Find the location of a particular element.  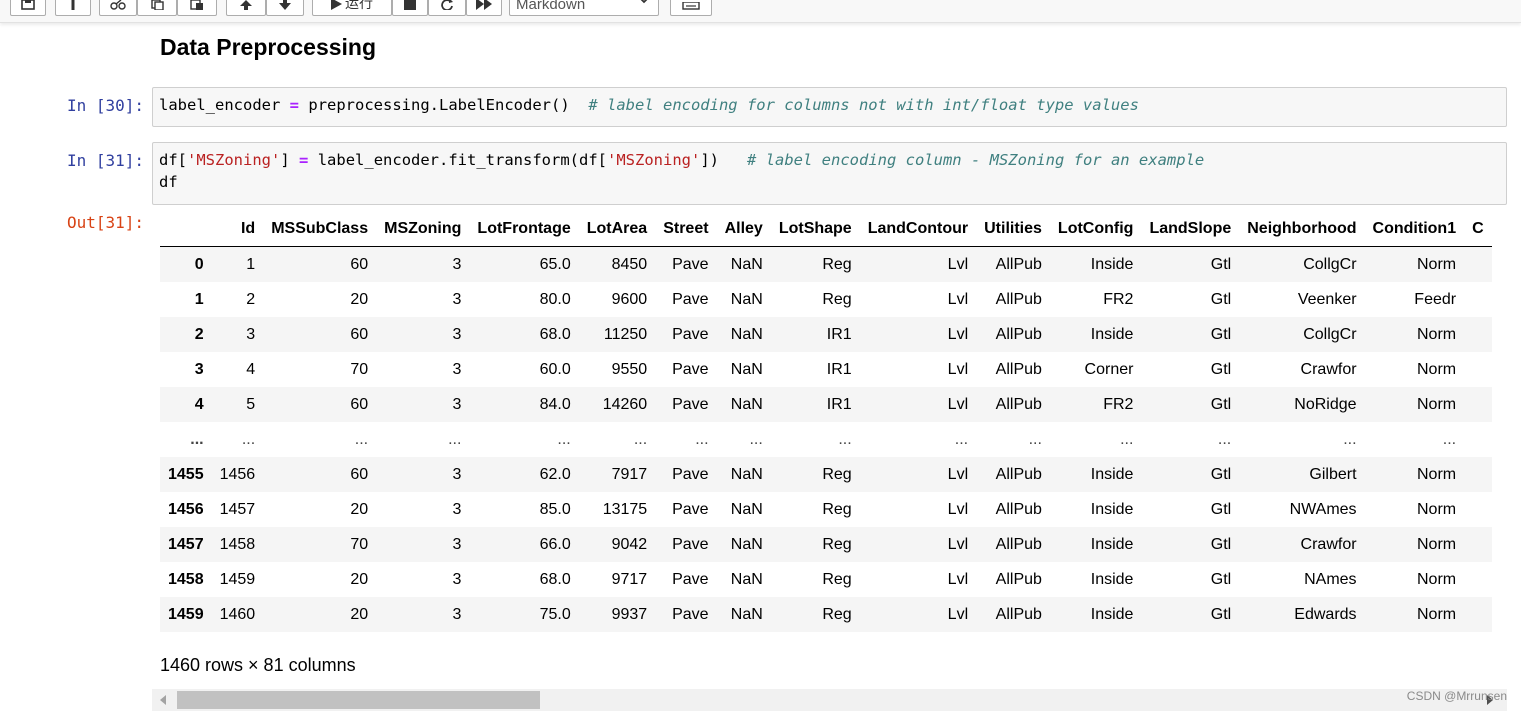

column-header: Id is located at coordinates (237, 229).